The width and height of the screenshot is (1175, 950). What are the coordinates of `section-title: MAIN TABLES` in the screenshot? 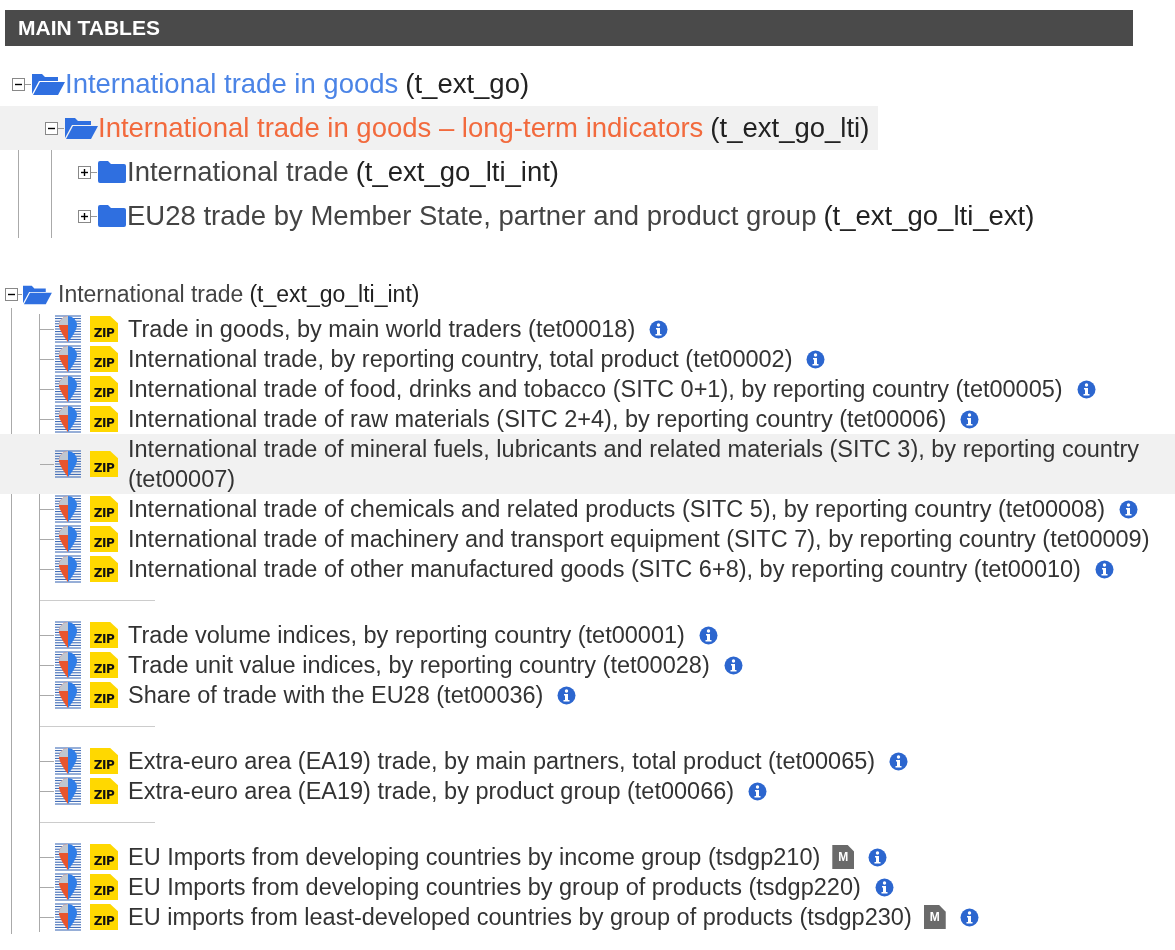 It's located at (89, 28).